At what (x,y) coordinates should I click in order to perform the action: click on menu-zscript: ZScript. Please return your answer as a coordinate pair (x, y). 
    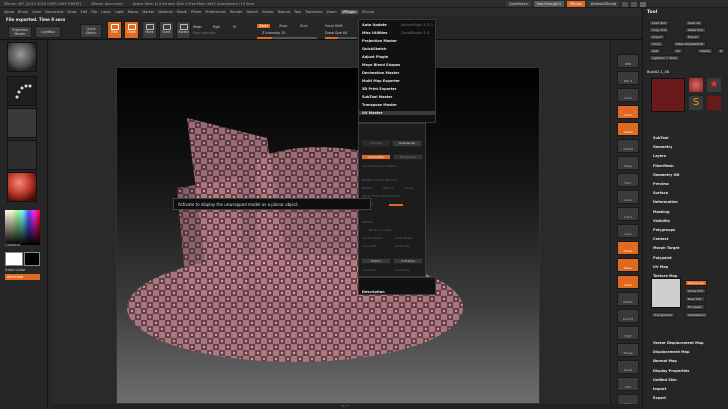
    Looking at the image, I should click on (368, 12).